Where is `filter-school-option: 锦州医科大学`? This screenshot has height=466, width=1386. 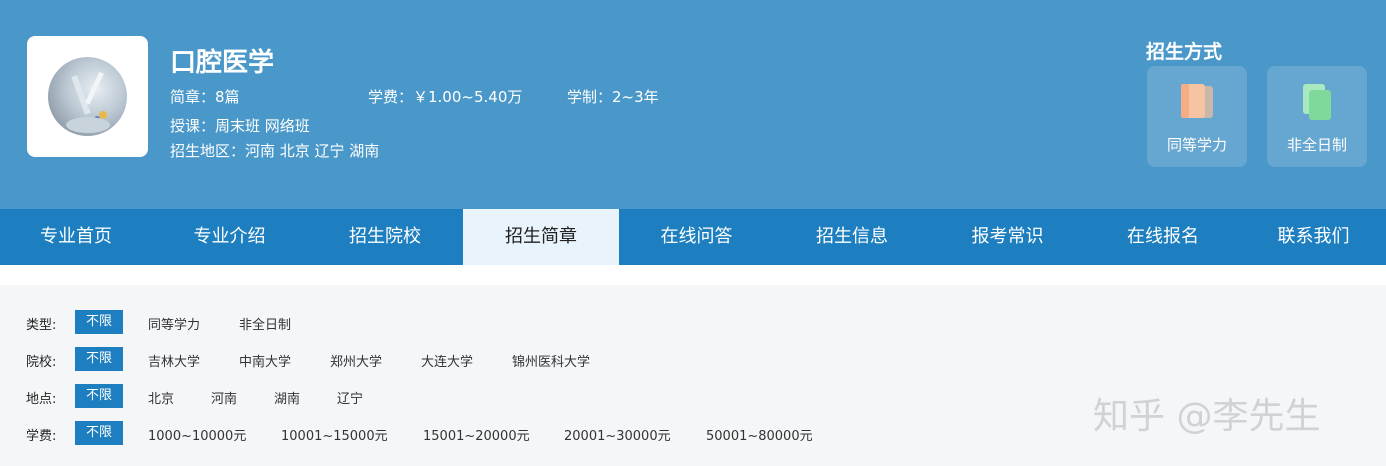 filter-school-option: 锦州医科大学 is located at coordinates (551, 360).